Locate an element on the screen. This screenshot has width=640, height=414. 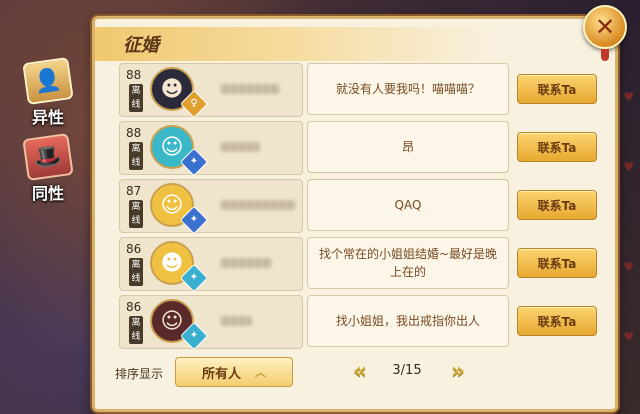
next-page-button: » is located at coordinates (454, 371).